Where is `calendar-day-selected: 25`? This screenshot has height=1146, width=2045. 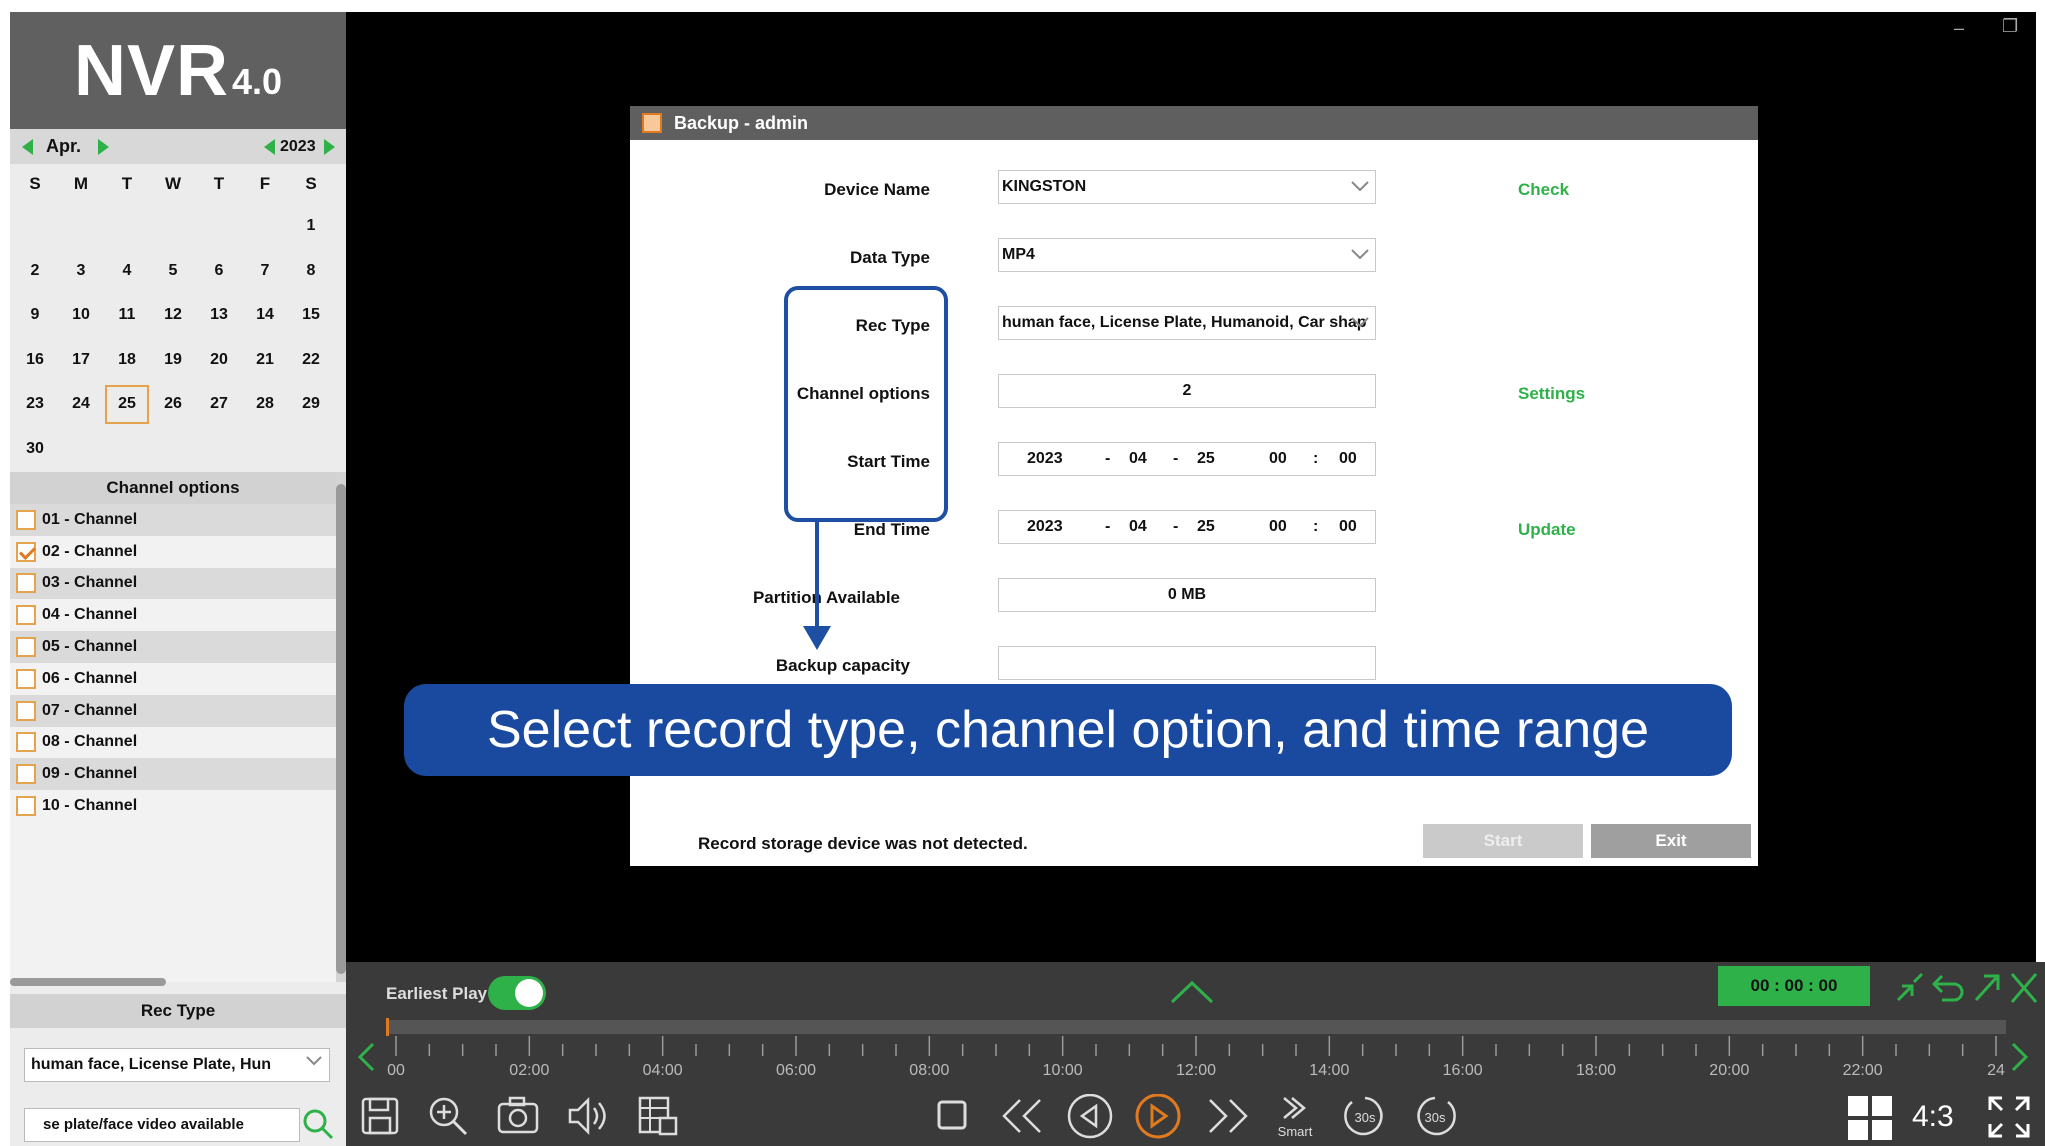
calendar-day-selected: 25 is located at coordinates (127, 404).